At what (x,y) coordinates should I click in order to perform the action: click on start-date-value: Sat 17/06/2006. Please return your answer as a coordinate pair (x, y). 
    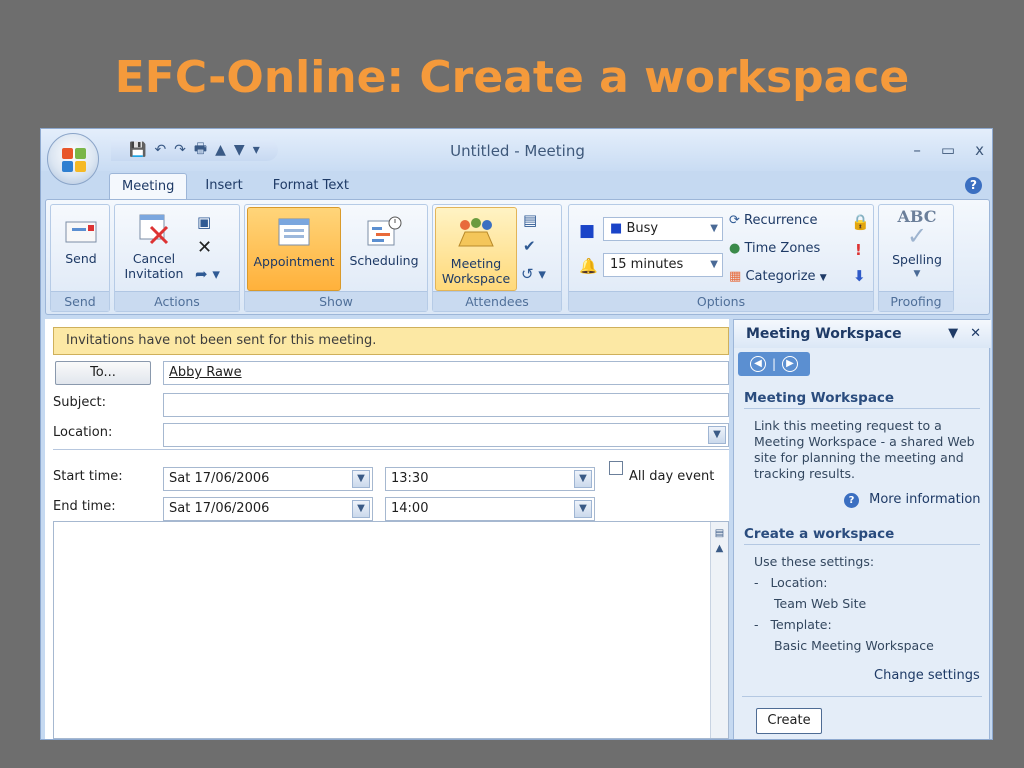
    Looking at the image, I should click on (219, 478).